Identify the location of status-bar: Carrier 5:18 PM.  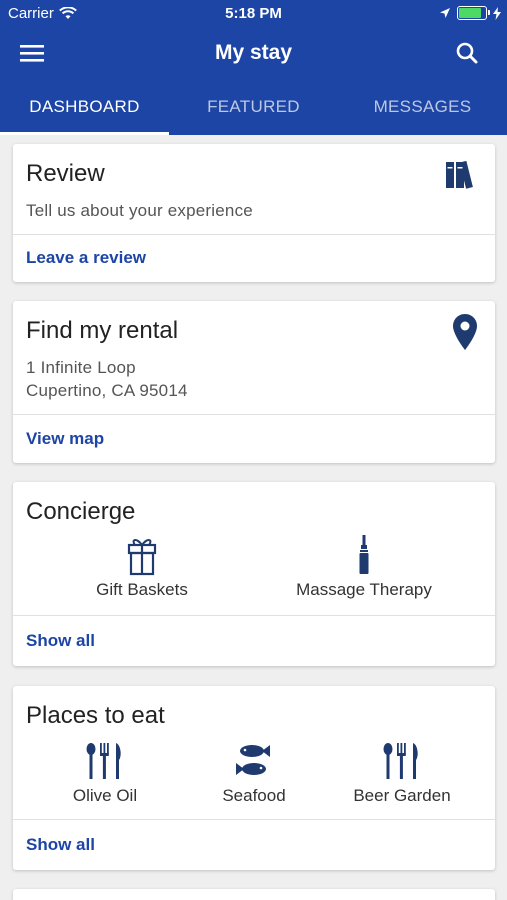
(253, 14).